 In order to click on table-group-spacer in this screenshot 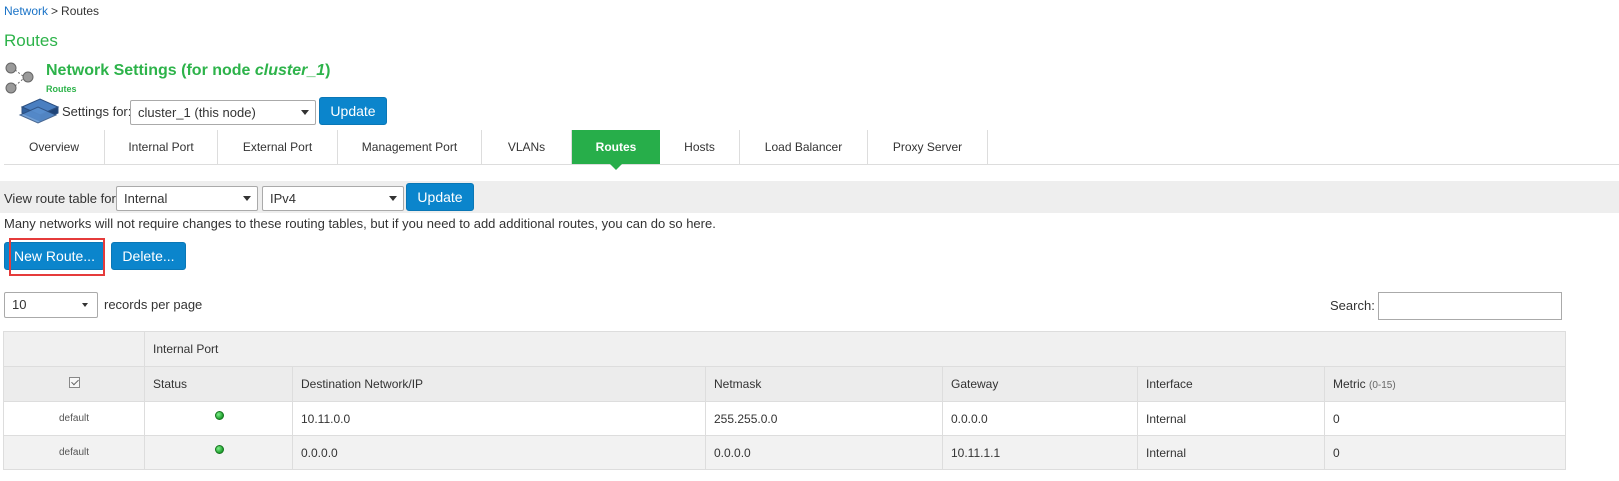, I will do `click(74, 349)`.